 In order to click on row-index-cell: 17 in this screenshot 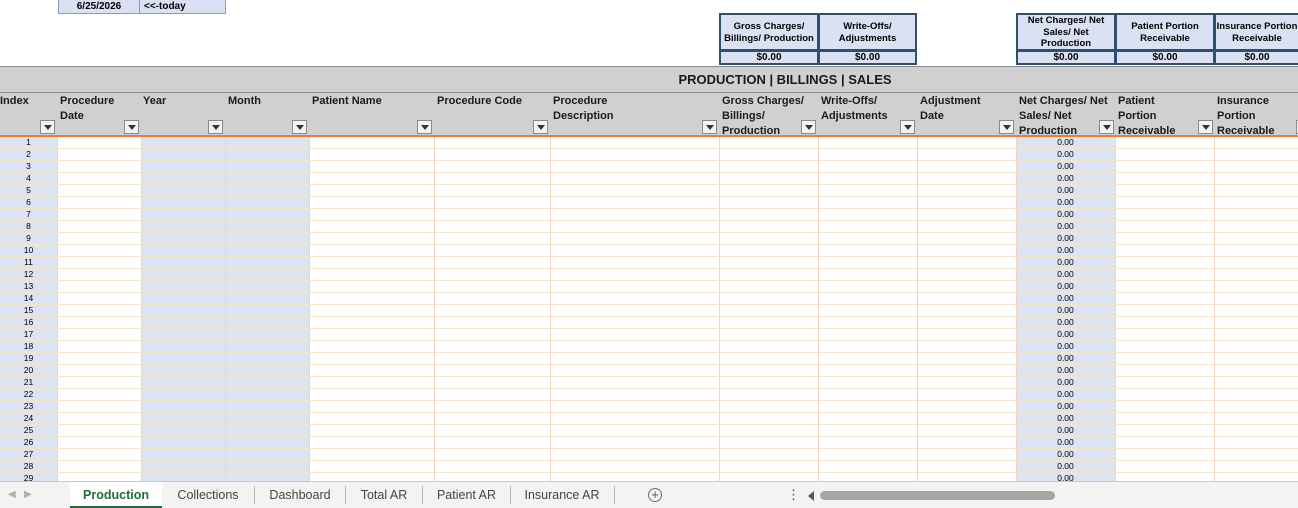, I will do `click(28, 334)`.